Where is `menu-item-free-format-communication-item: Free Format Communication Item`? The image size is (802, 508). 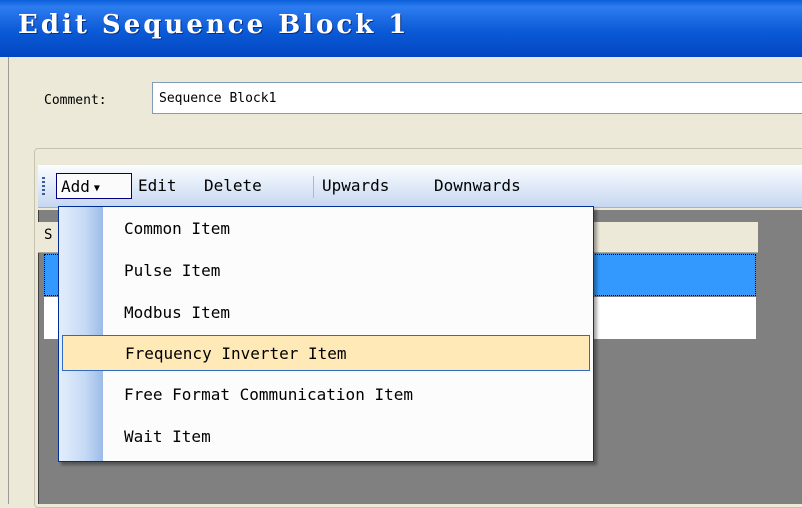
menu-item-free-format-communication-item: Free Format Communication Item is located at coordinates (326, 395).